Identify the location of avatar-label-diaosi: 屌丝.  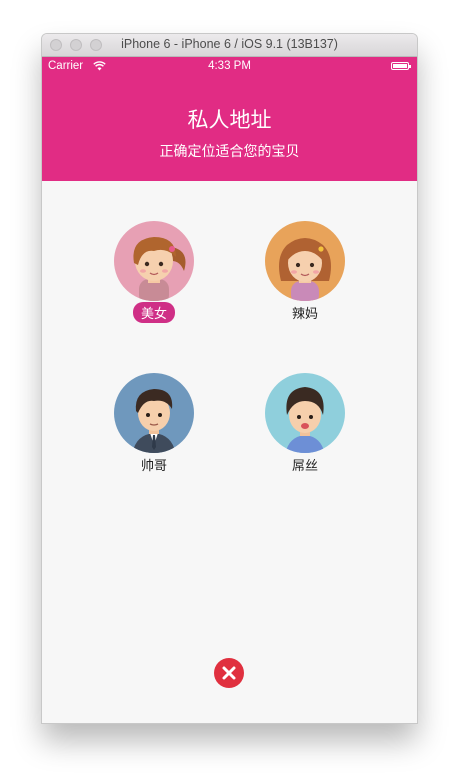
(305, 464).